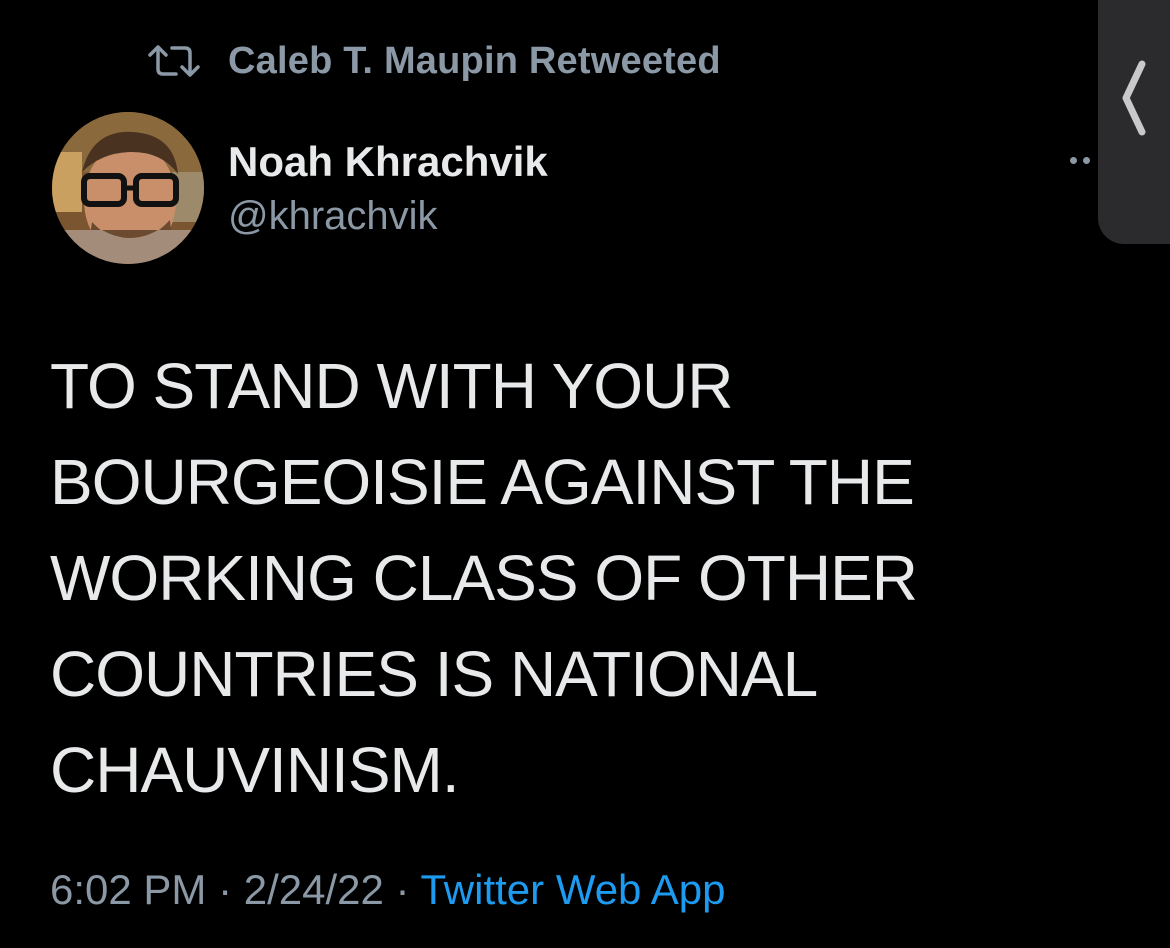 Image resolution: width=1170 pixels, height=948 pixels. I want to click on tweet-text-line: CHAUVINISM., so click(255, 770).